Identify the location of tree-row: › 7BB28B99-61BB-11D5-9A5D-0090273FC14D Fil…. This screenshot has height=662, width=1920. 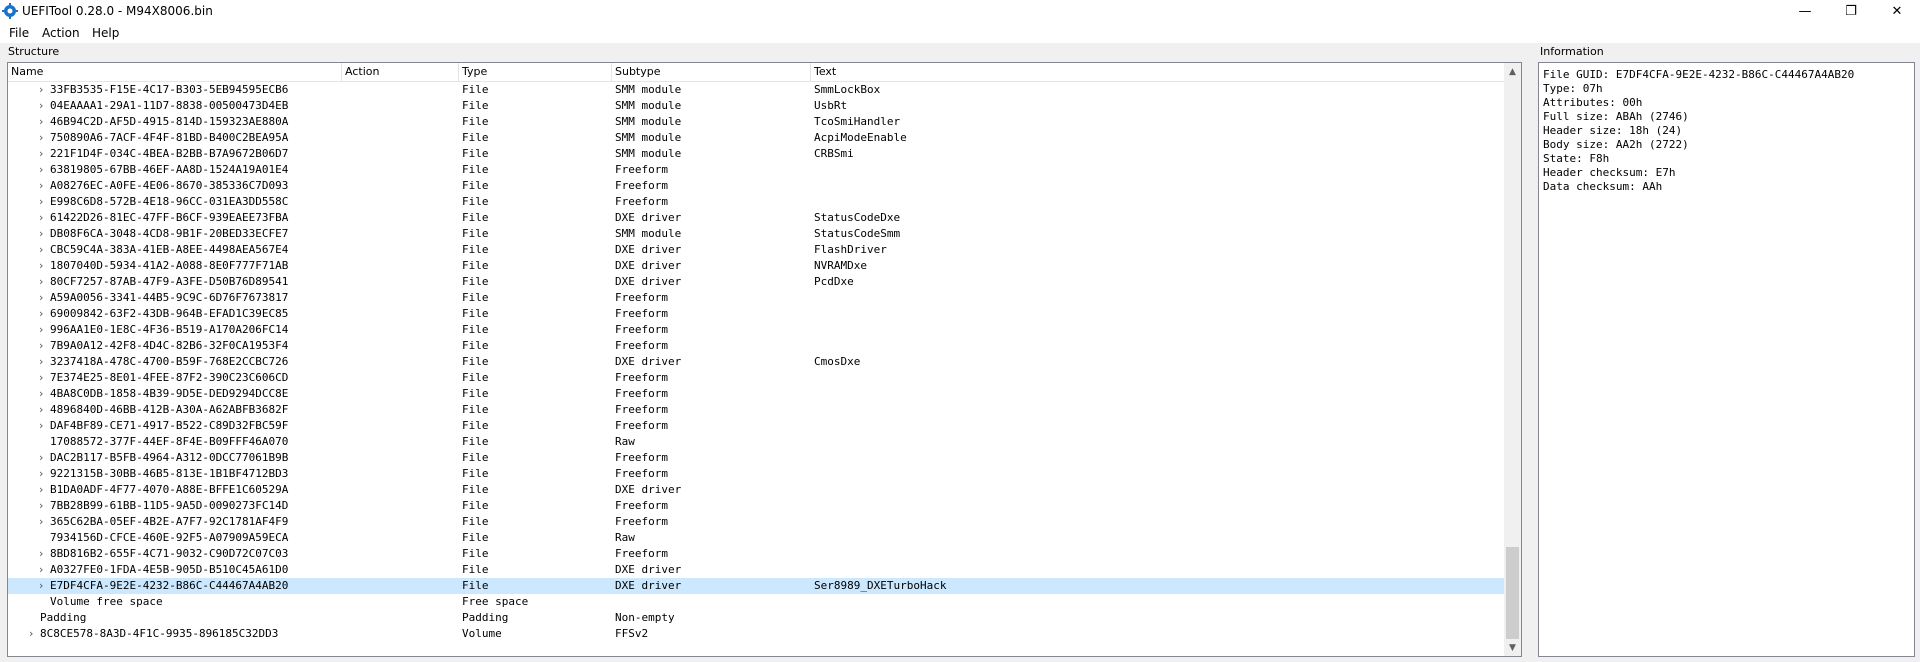
(756, 506).